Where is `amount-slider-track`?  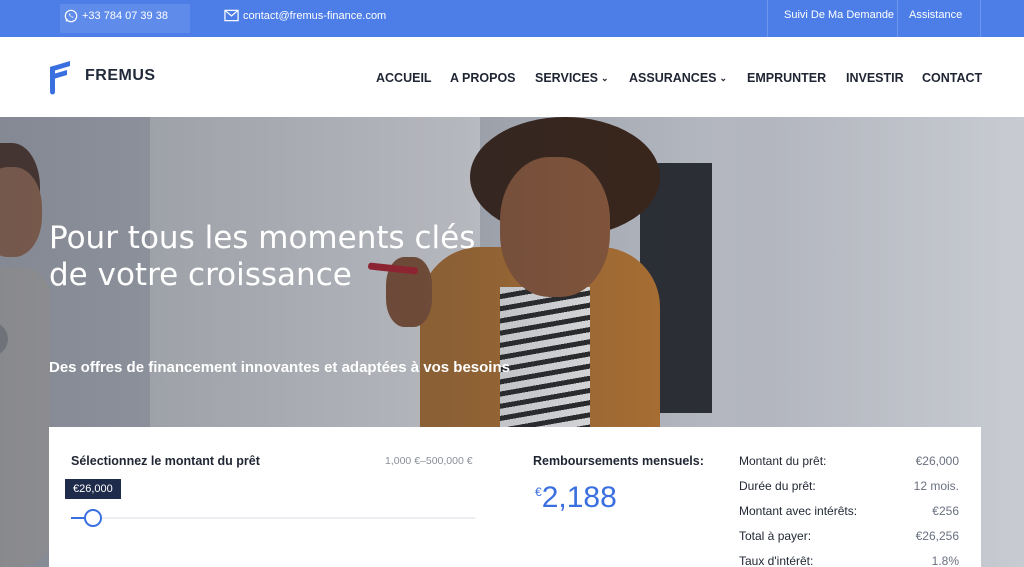 amount-slider-track is located at coordinates (273, 518).